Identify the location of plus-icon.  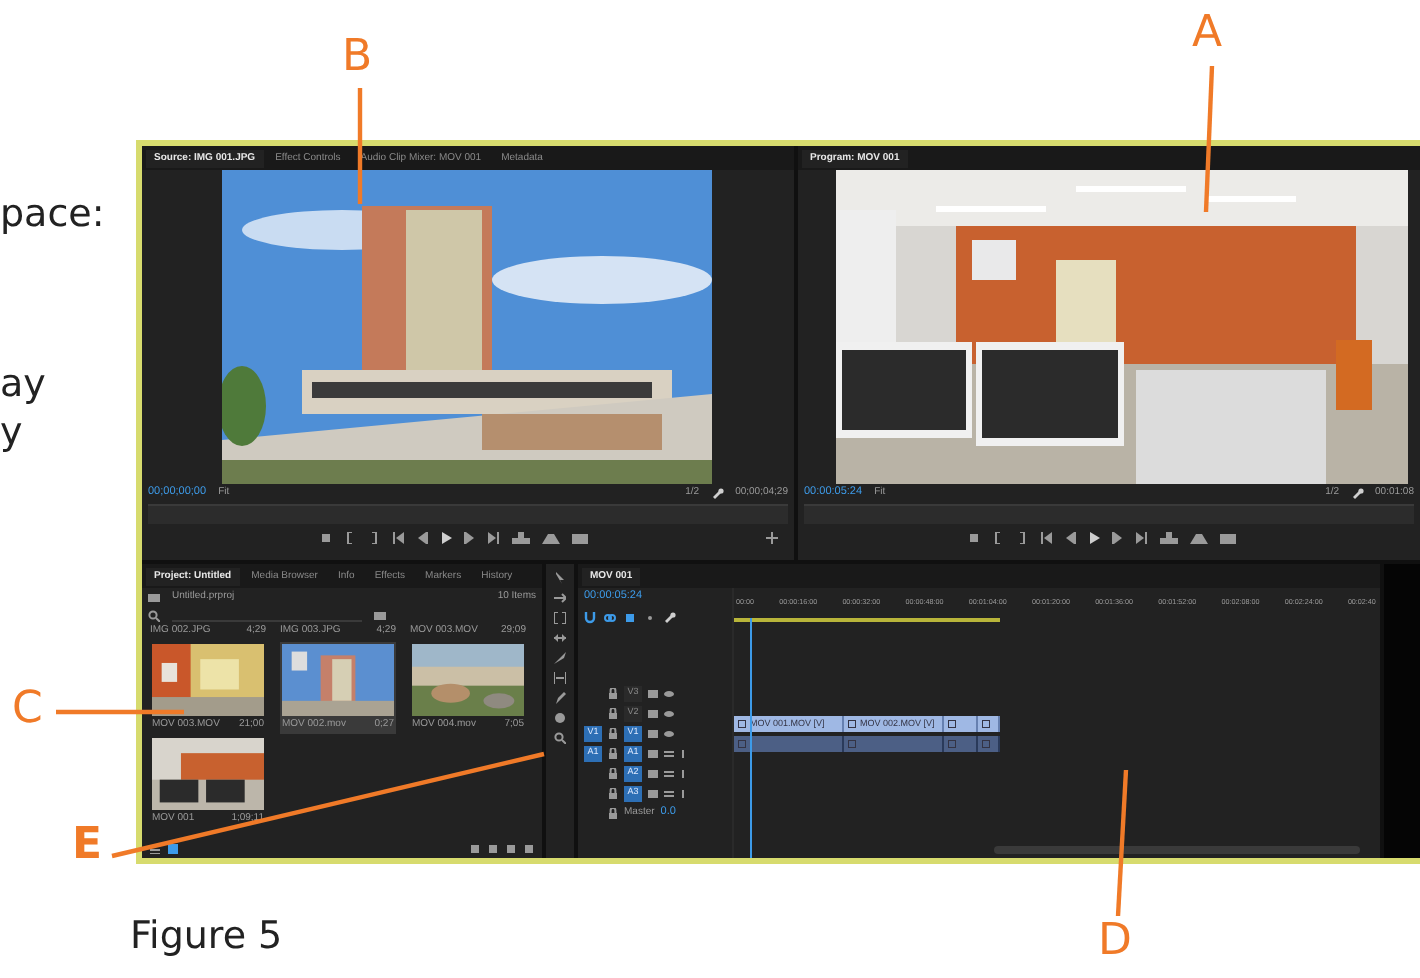
(772, 538).